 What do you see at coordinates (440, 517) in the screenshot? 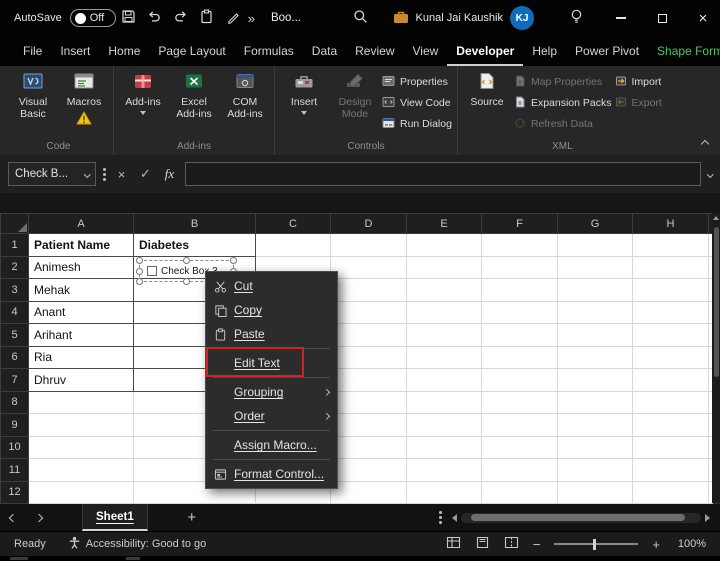
I see `more-options-icon` at bounding box center [440, 517].